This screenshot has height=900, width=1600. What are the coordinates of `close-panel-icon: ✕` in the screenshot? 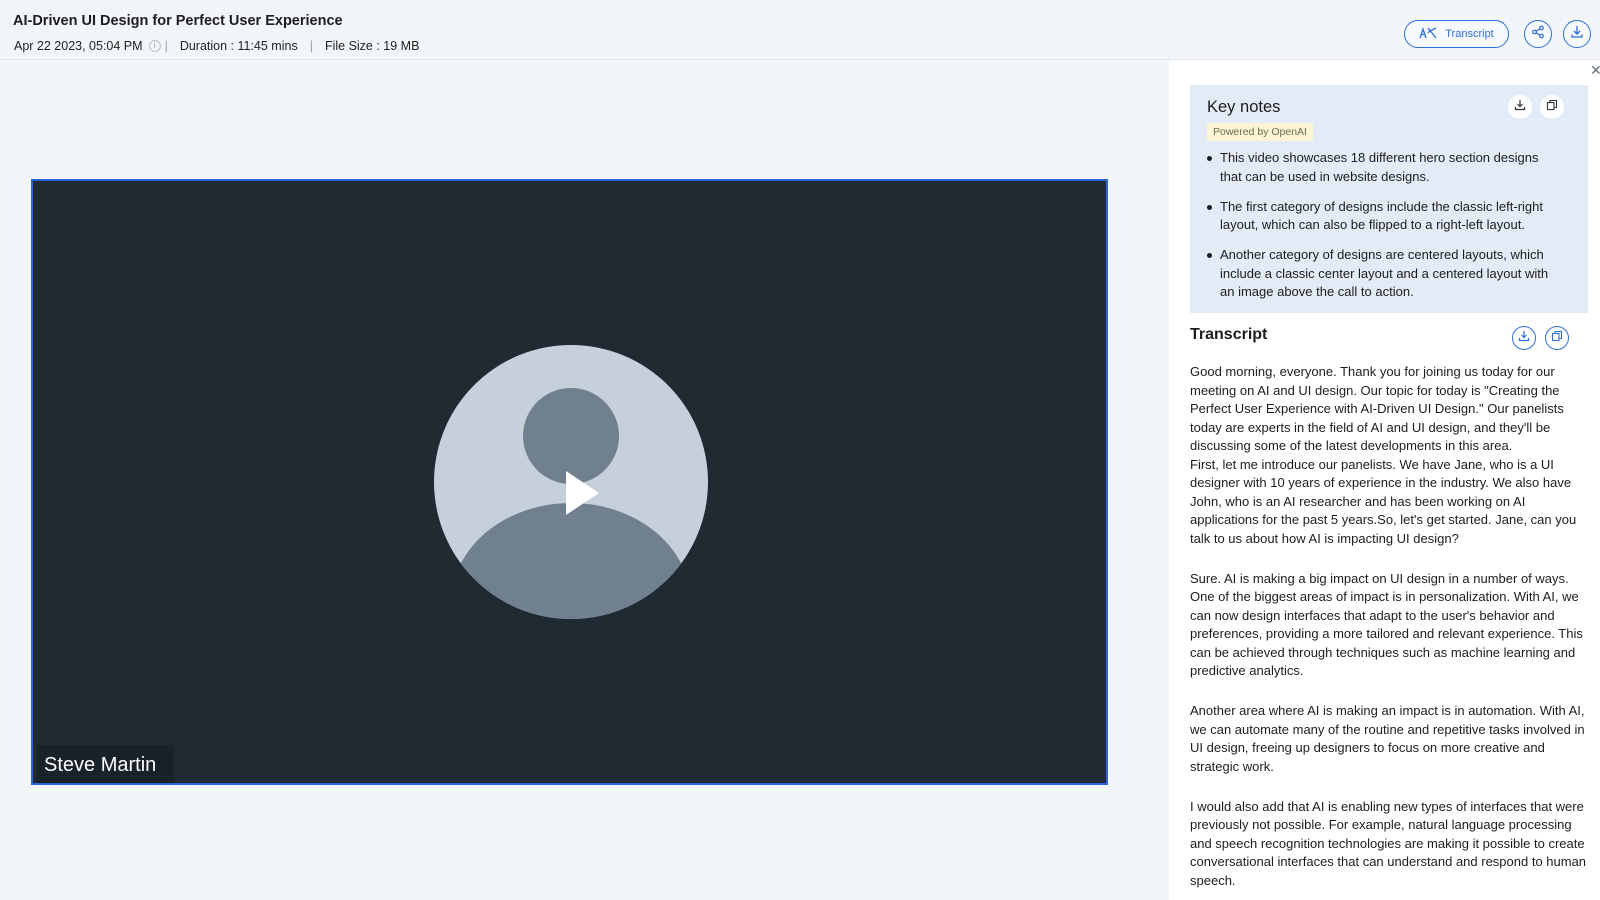 It's located at (1595, 70).